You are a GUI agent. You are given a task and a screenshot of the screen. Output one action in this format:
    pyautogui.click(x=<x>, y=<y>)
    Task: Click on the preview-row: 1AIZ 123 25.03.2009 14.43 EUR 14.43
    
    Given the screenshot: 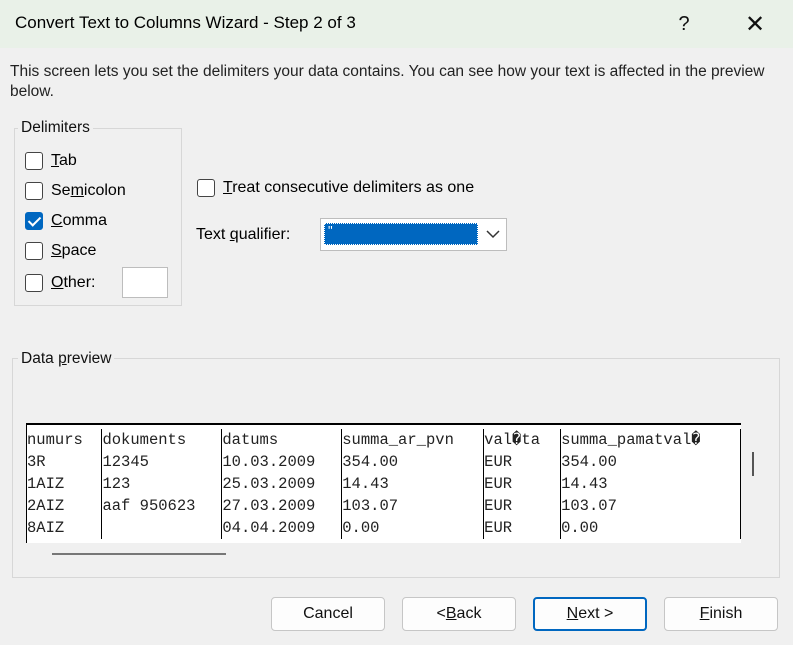 What is the action you would take?
    pyautogui.click(x=384, y=484)
    